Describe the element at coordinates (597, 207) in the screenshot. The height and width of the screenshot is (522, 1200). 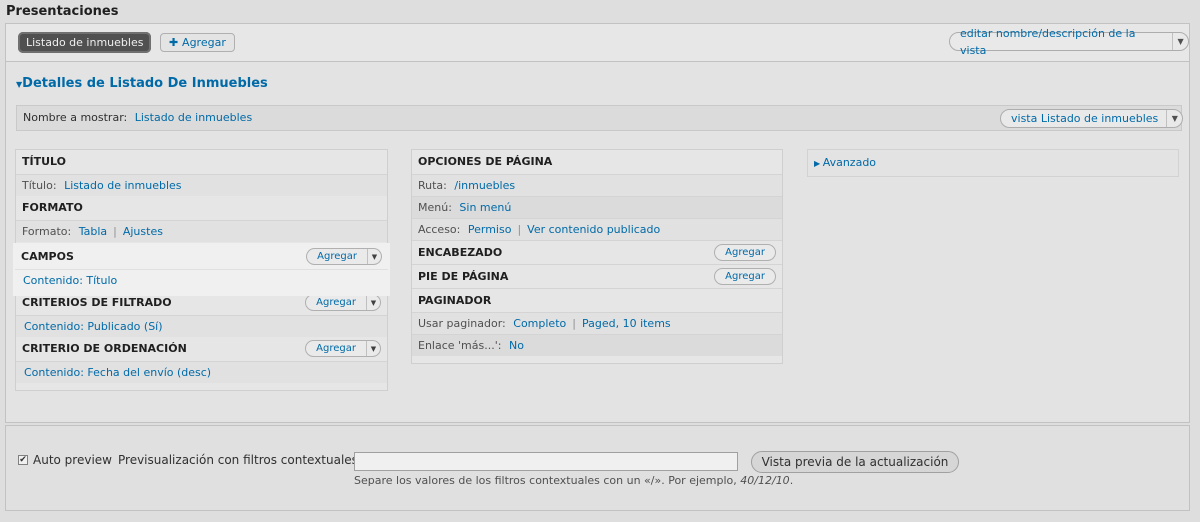
I see `menu-row: Menú: Sin menú` at that location.